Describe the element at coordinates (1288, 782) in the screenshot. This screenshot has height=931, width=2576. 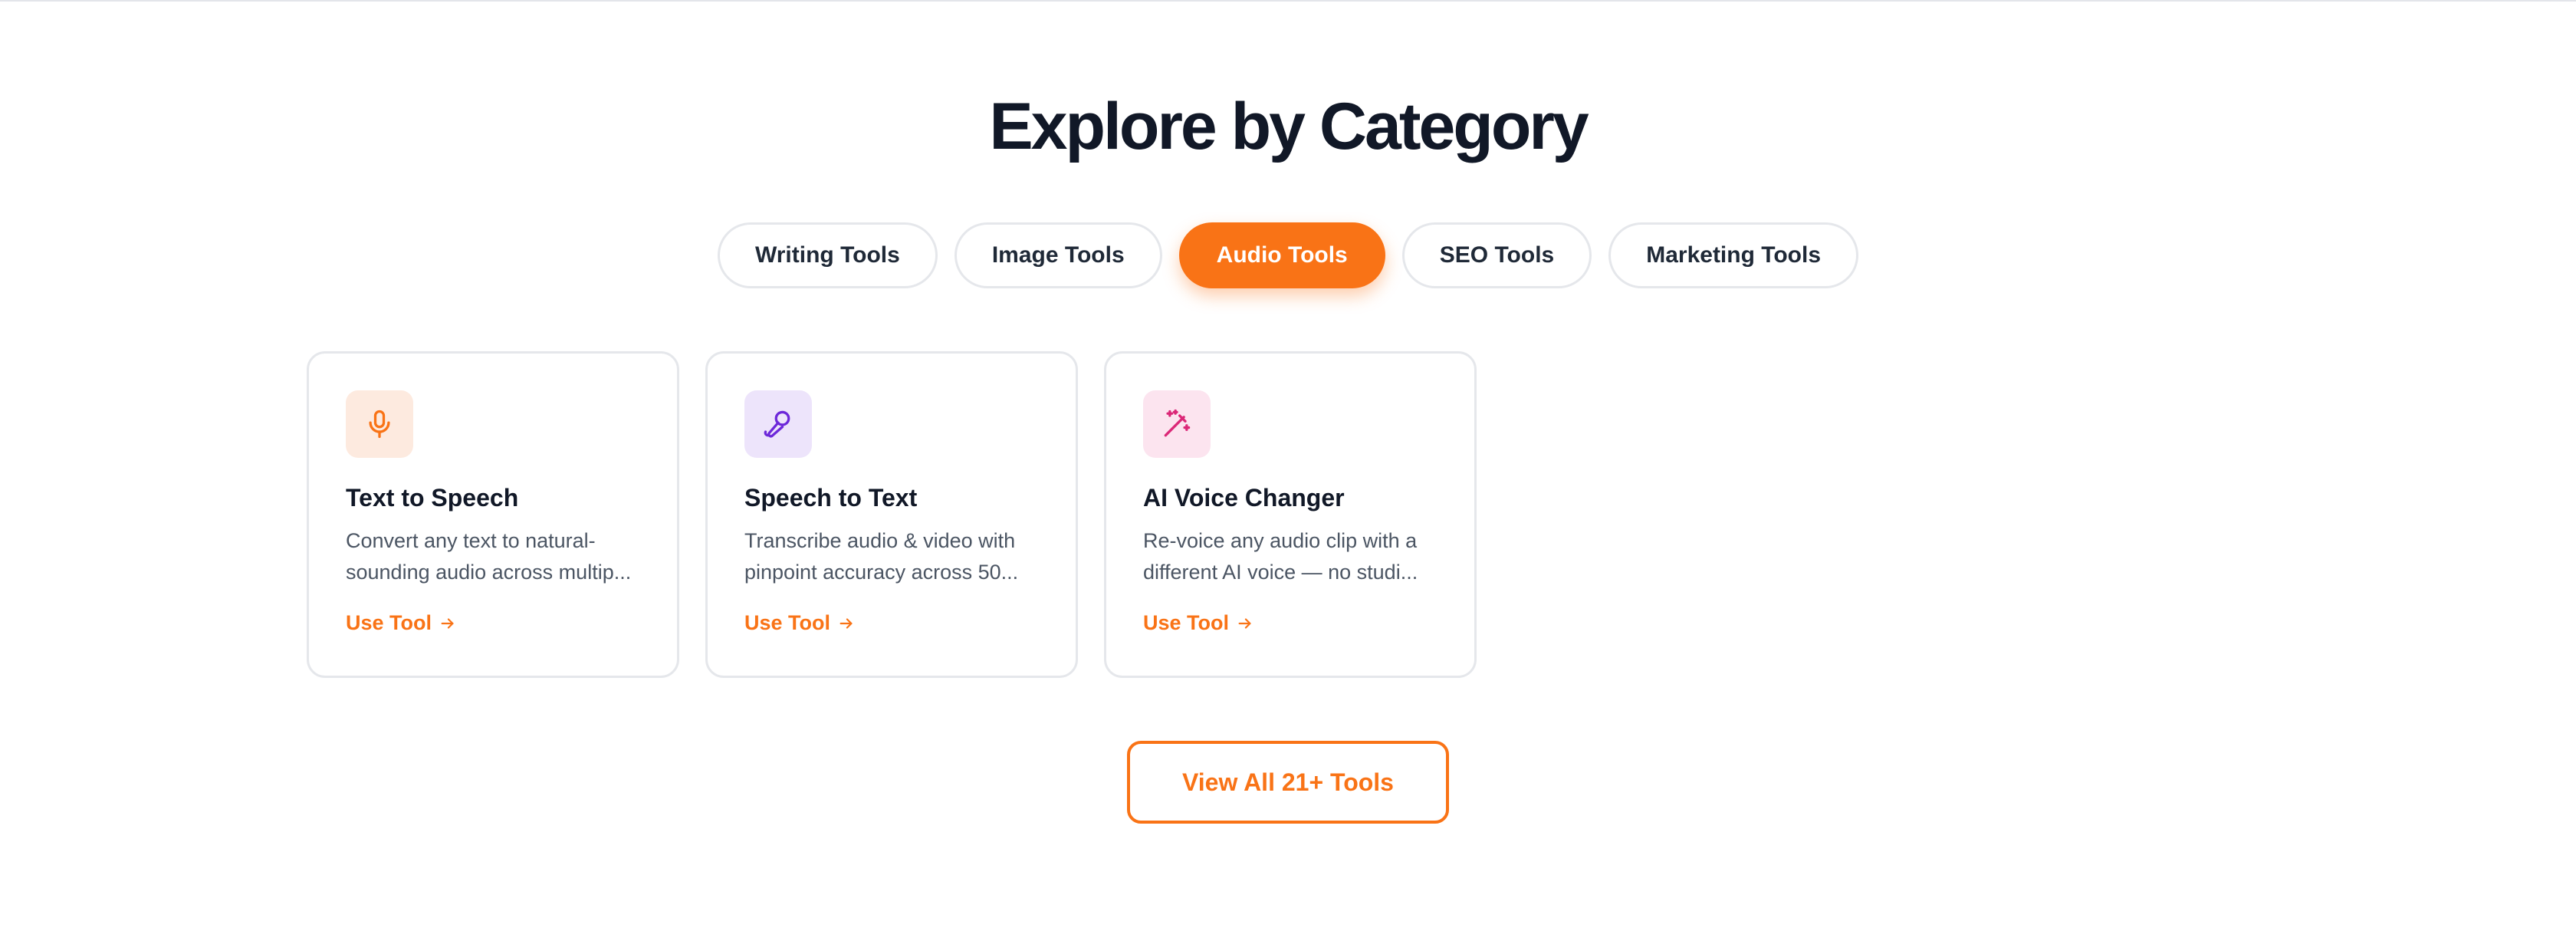
I see `view-all-tools-button: View All 21+ Tools` at that location.